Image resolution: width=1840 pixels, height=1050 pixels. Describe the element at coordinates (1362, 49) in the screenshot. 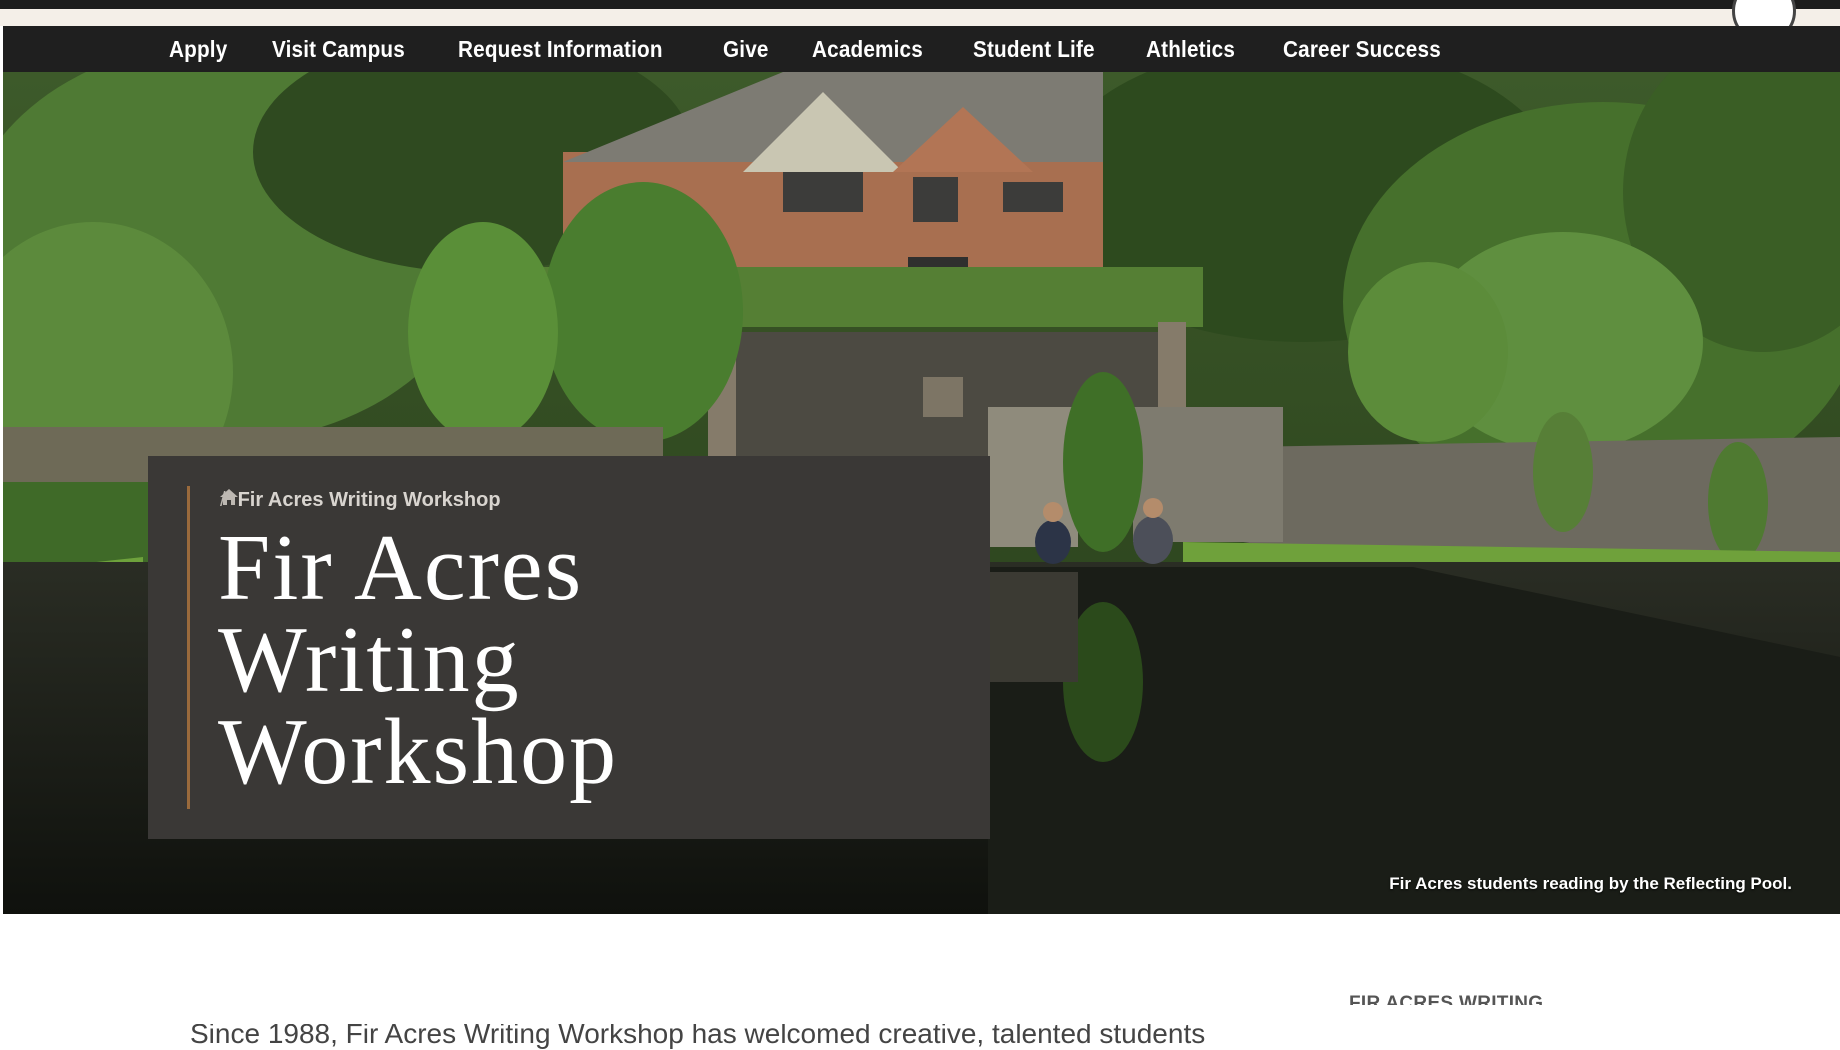

I see `nav-item-career-success: Career Success` at that location.